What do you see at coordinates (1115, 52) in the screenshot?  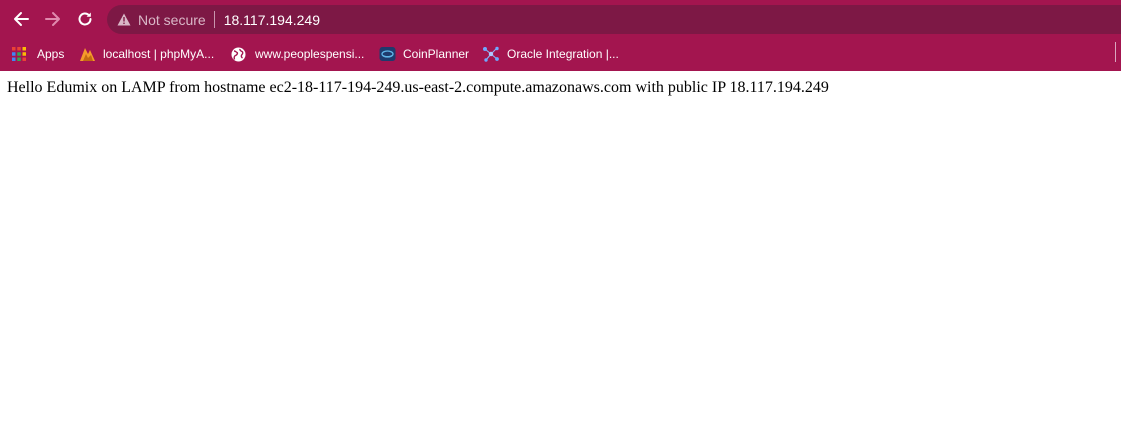 I see `bookmarks-bar-divider` at bounding box center [1115, 52].